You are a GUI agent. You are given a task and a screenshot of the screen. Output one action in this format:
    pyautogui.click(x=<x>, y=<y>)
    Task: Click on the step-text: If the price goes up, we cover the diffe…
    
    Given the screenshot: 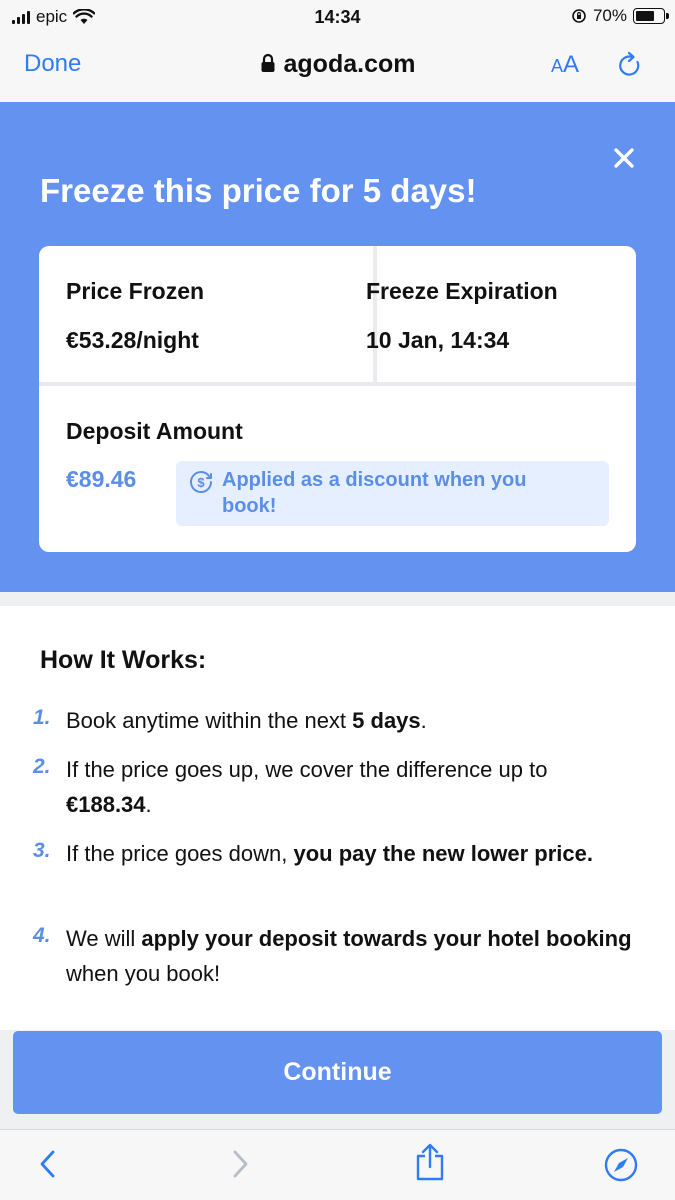 What is the action you would take?
    pyautogui.click(x=307, y=787)
    